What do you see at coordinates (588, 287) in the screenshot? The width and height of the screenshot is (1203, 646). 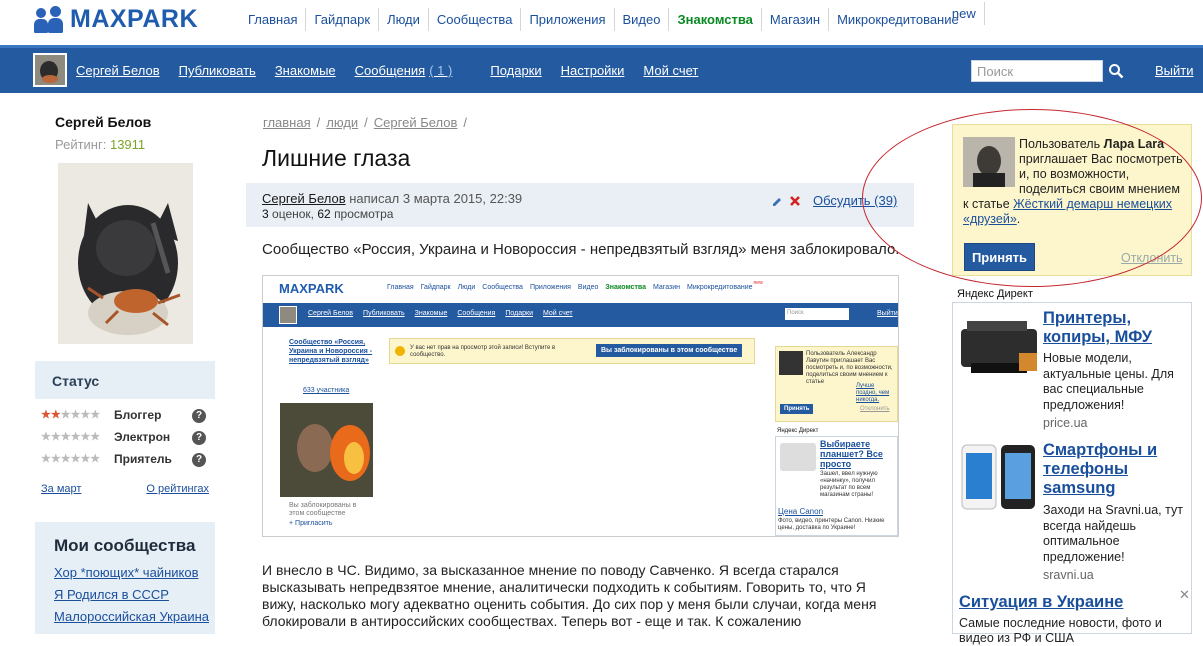 I see `embedded-nav-item: Видео` at bounding box center [588, 287].